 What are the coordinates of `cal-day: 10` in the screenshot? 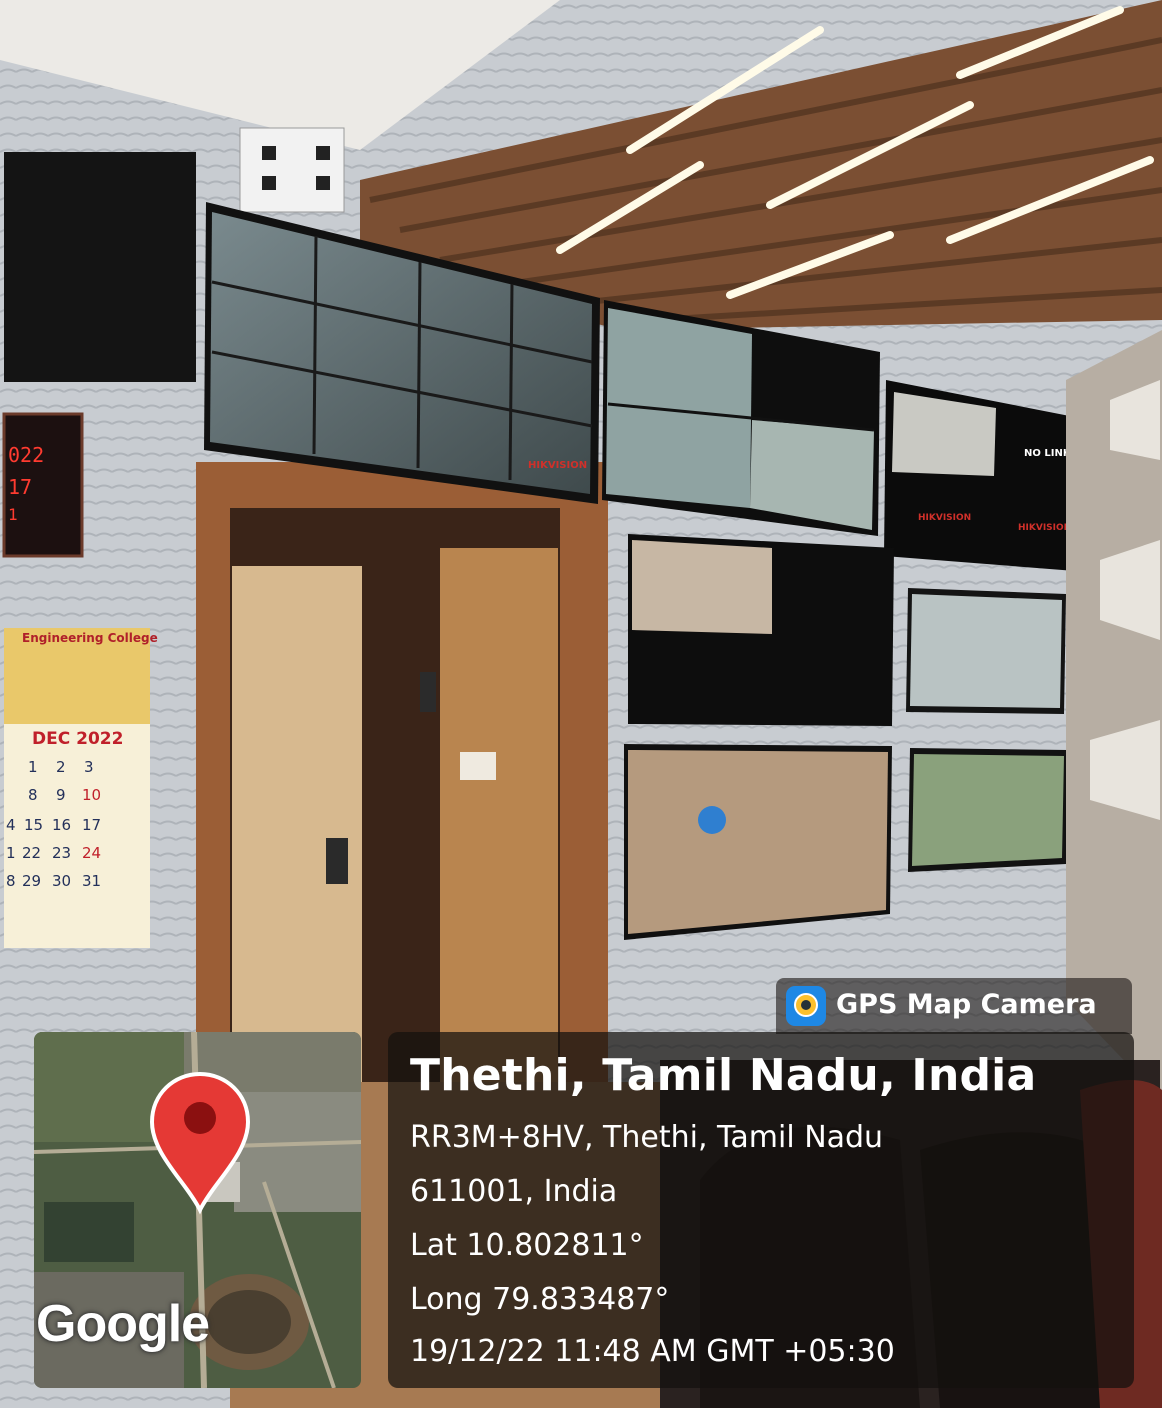 It's located at (91, 795).